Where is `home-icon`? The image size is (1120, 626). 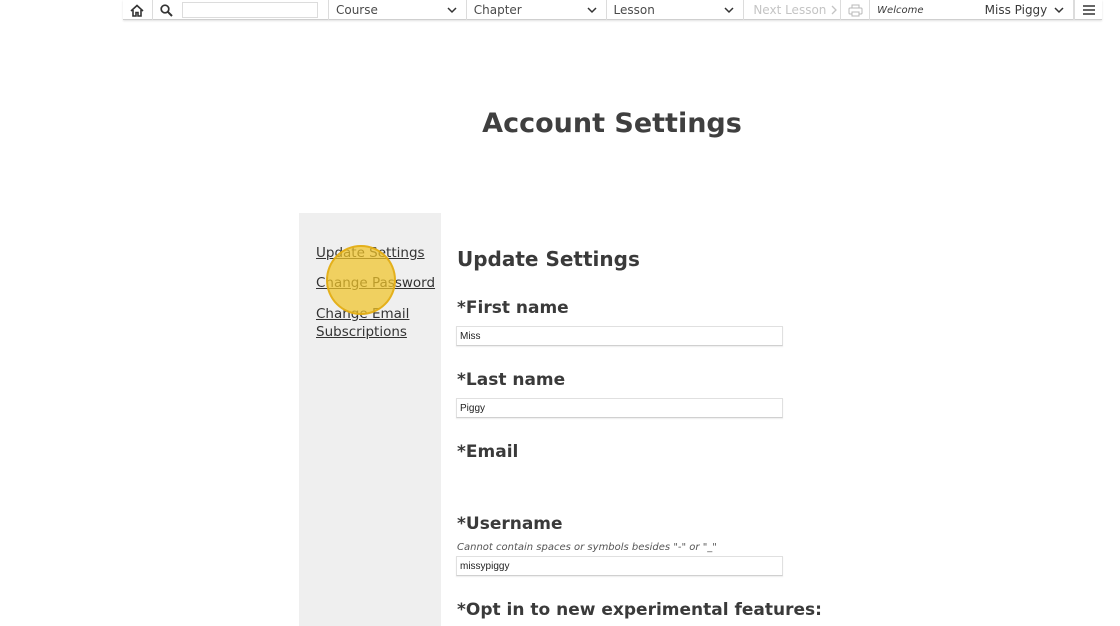
home-icon is located at coordinates (137, 10).